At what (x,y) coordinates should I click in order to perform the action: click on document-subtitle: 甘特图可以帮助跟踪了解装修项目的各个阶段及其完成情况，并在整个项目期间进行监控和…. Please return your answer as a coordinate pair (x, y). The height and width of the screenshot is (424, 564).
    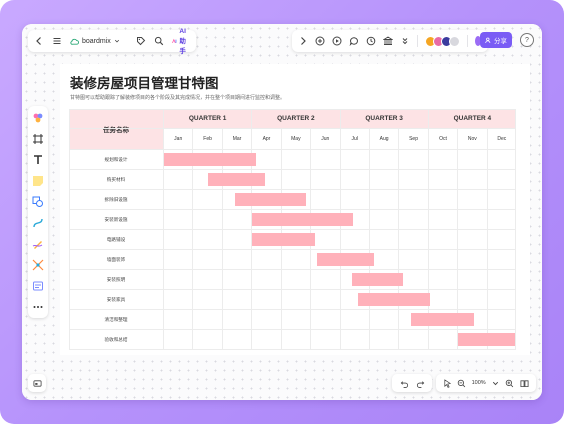
    Looking at the image, I should click on (178, 98).